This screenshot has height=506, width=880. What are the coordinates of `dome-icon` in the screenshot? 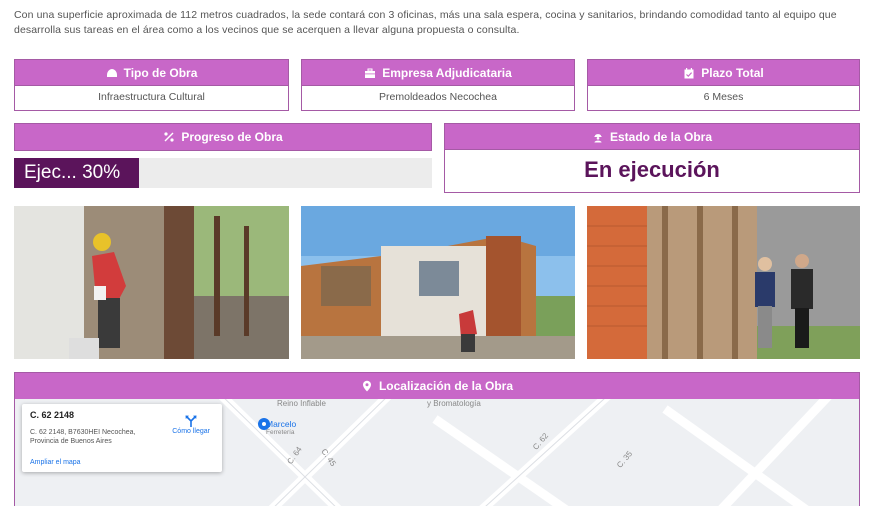 It's located at (111, 72).